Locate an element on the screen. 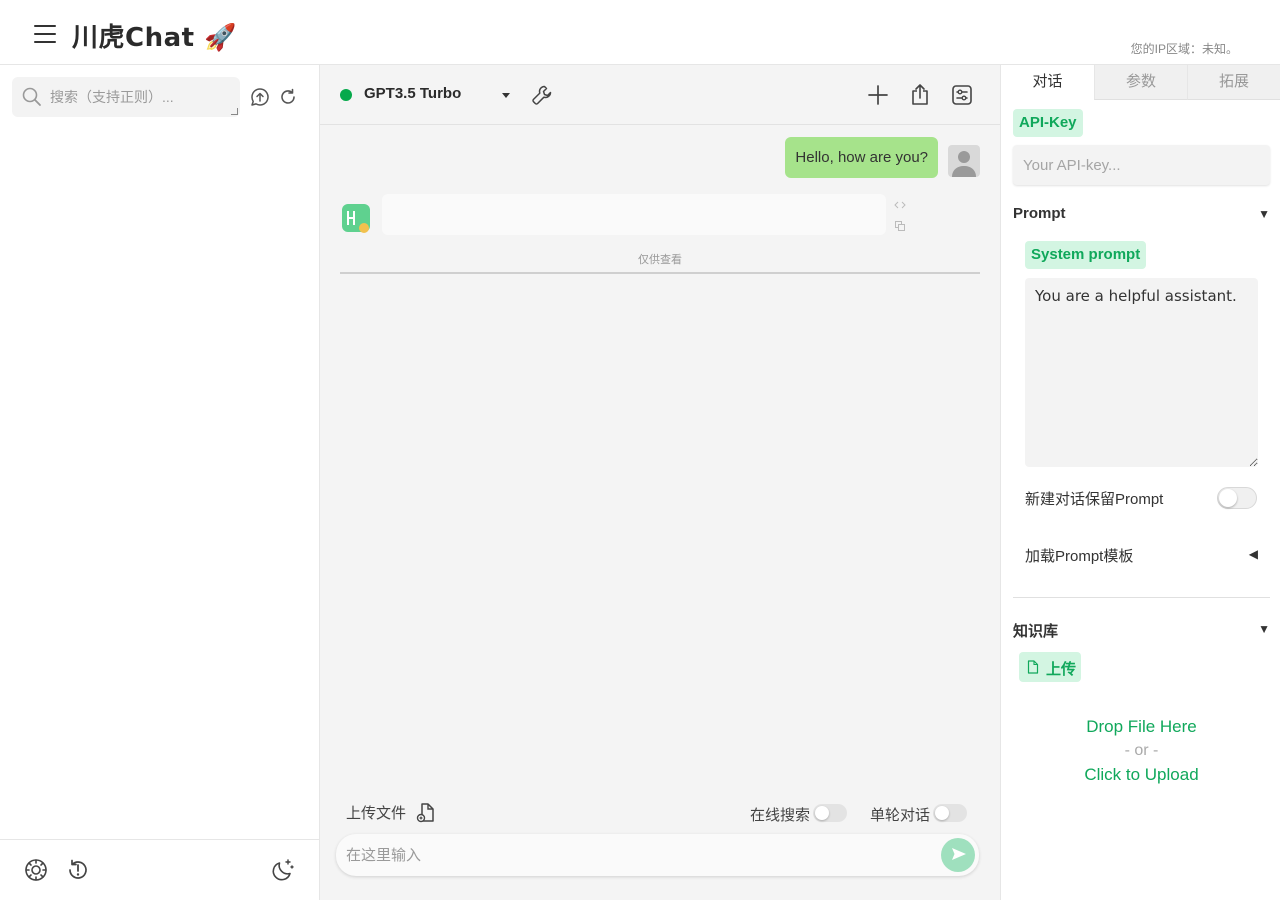  resize-handle is located at coordinates (234, 111).